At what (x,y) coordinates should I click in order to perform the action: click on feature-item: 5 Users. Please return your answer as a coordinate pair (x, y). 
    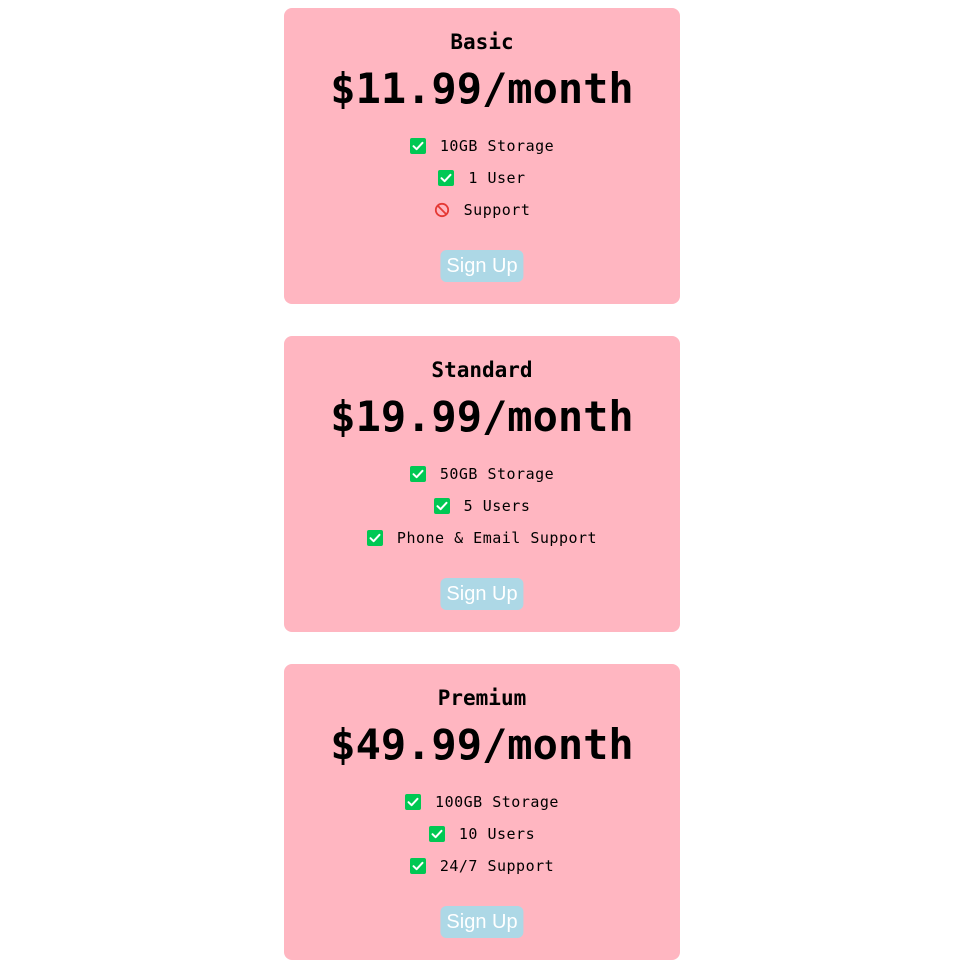
    Looking at the image, I should click on (482, 510).